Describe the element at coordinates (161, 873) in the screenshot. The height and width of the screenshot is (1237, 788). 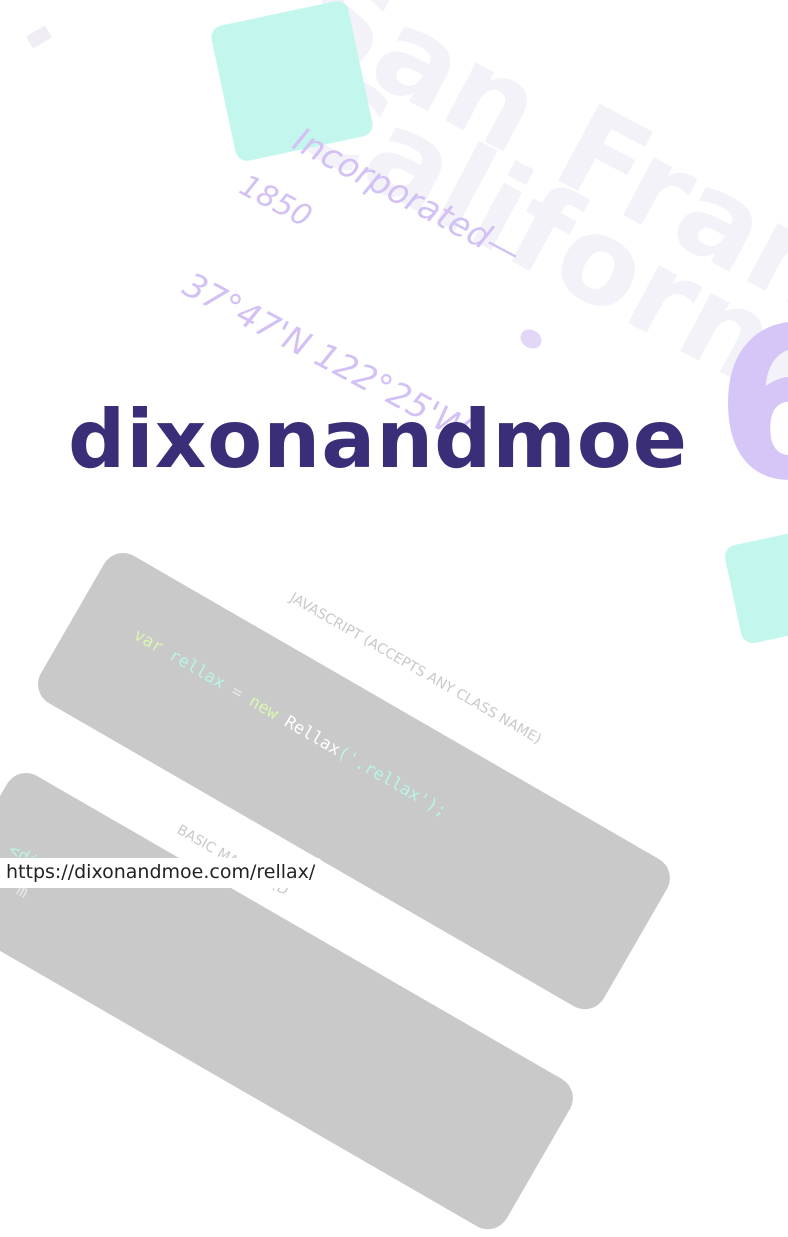
I see `status-bar-url: https://dixonandmoe.com/rellax/` at that location.